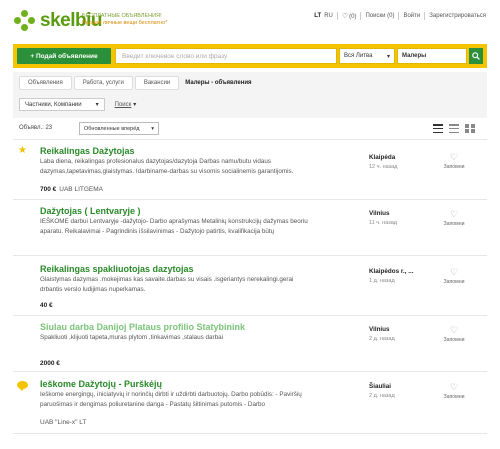  What do you see at coordinates (379, 16) in the screenshot?
I see `searches-link: Поиски (0)` at bounding box center [379, 16].